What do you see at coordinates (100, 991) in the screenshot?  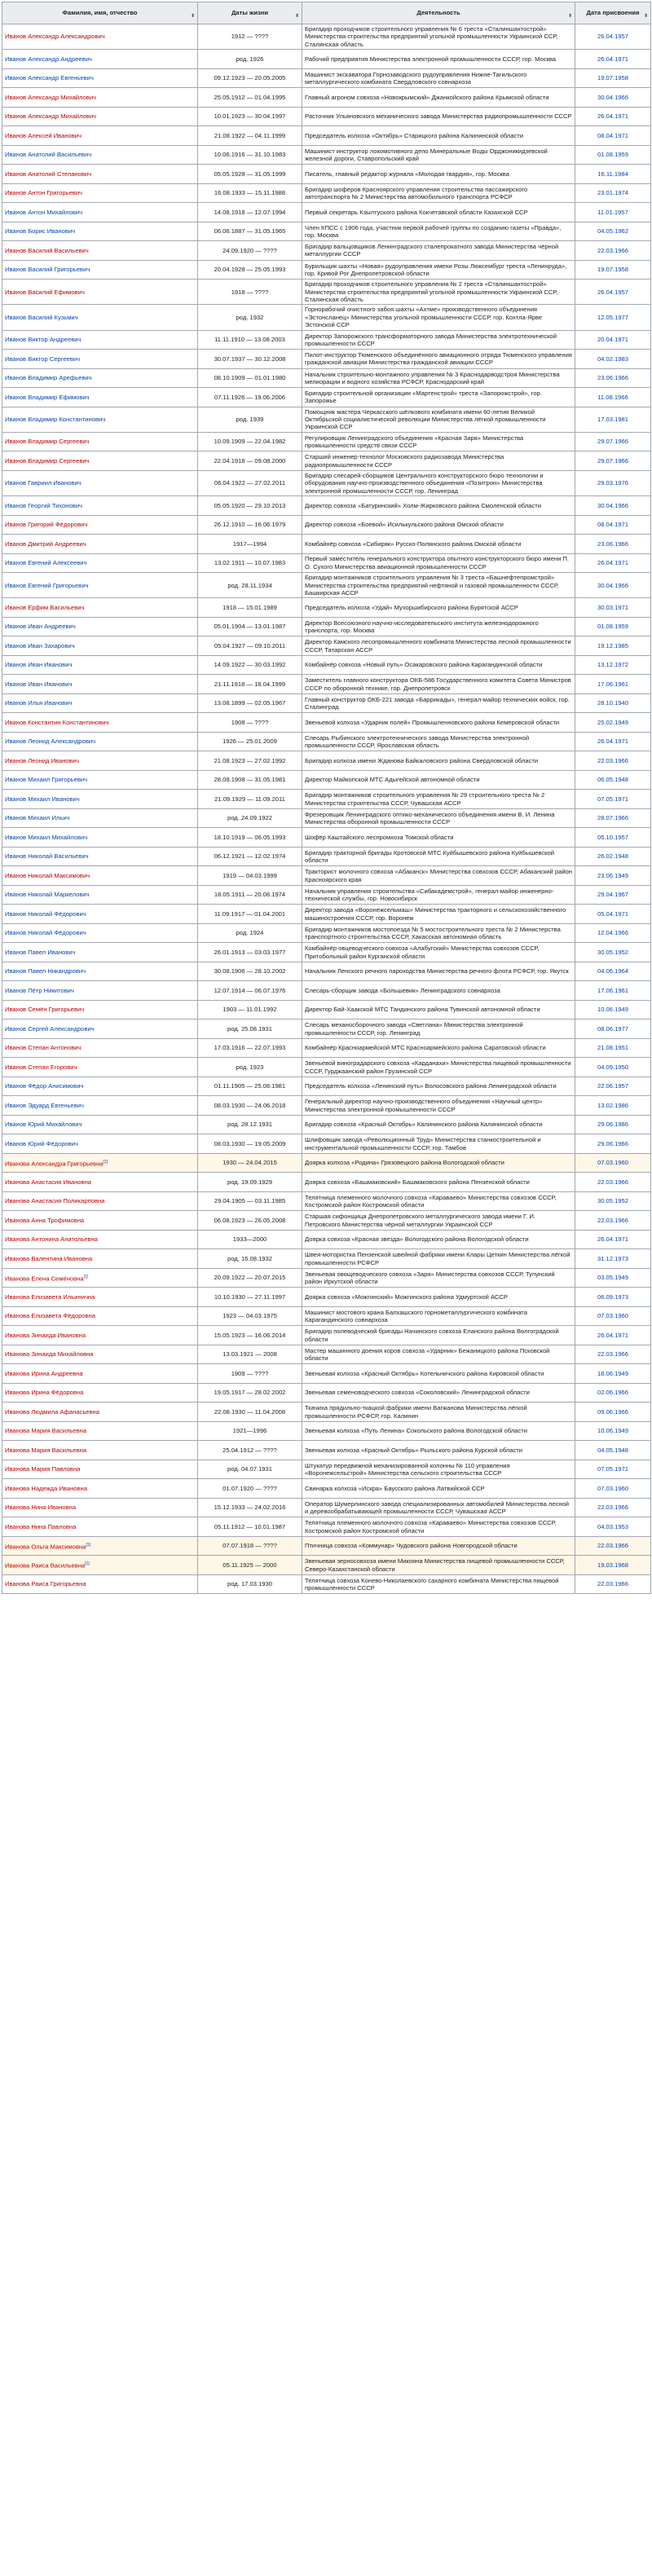 I see `person-name-link: Иванов Пётр Никитович` at bounding box center [100, 991].